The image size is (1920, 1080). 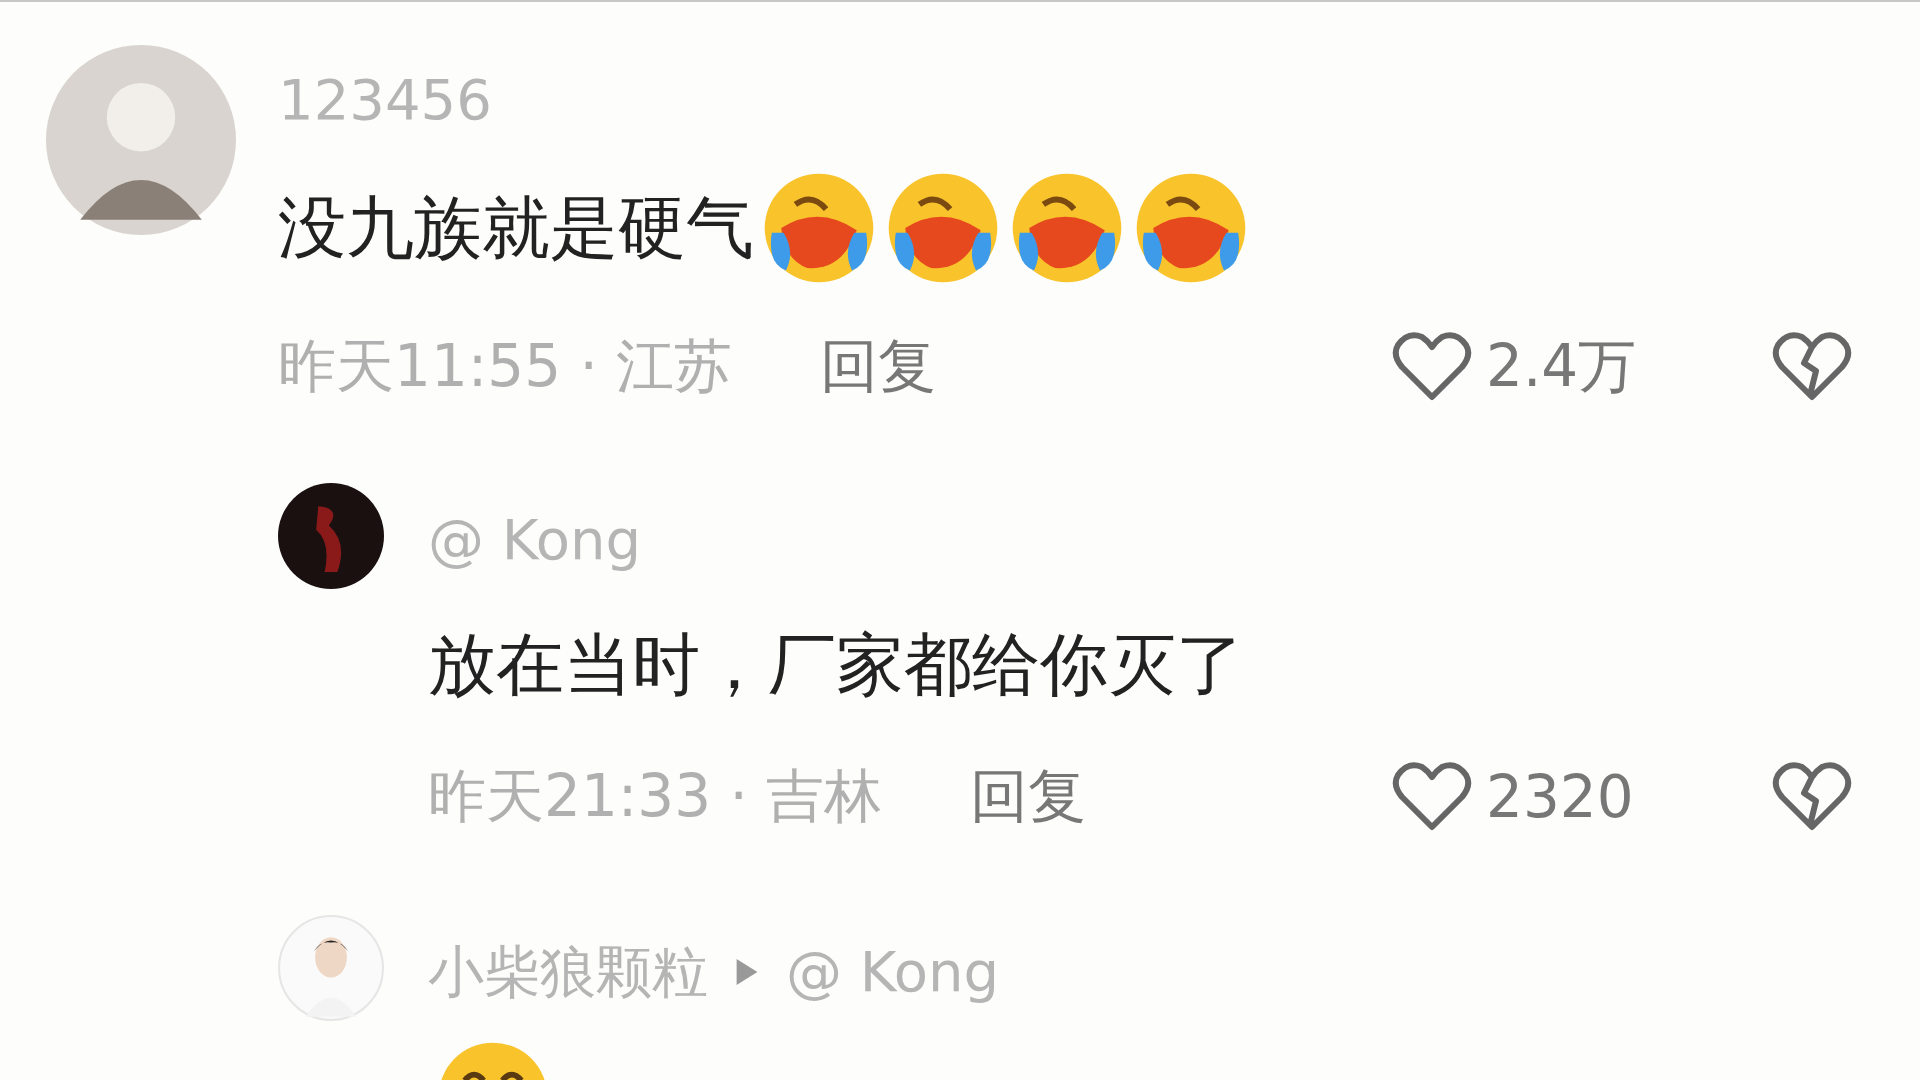 What do you see at coordinates (516, 228) in the screenshot?
I see `comment-text: 没九族就是硬气` at bounding box center [516, 228].